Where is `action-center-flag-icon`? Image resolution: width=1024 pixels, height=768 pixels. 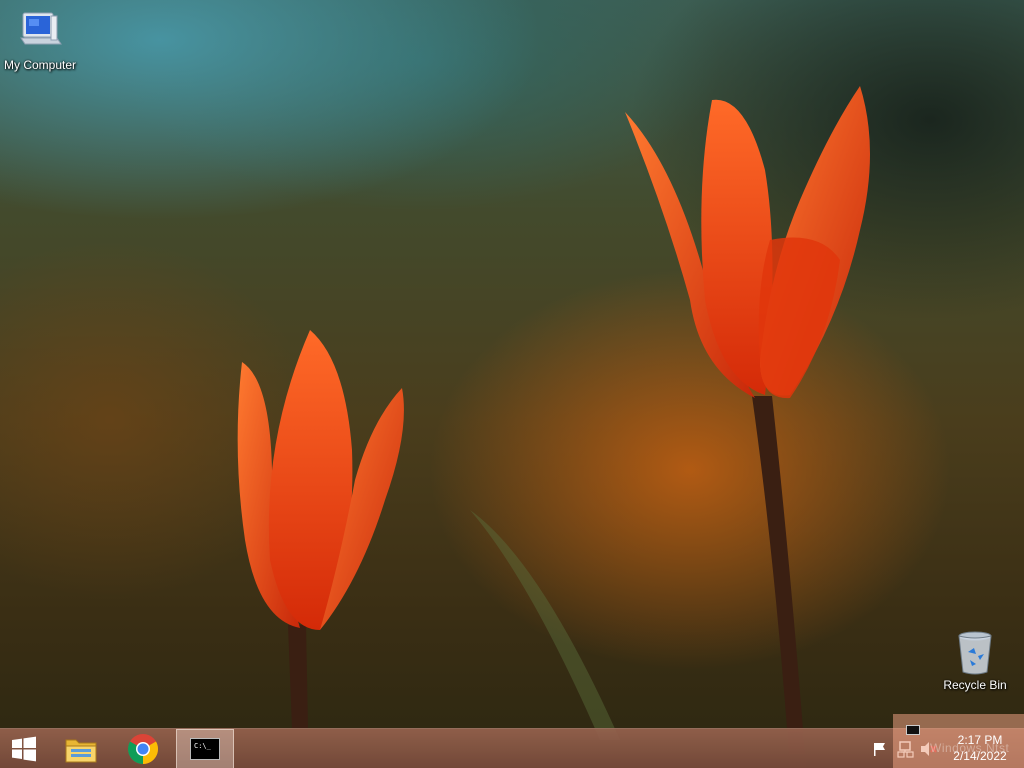
action-center-flag-icon is located at coordinates (879, 749).